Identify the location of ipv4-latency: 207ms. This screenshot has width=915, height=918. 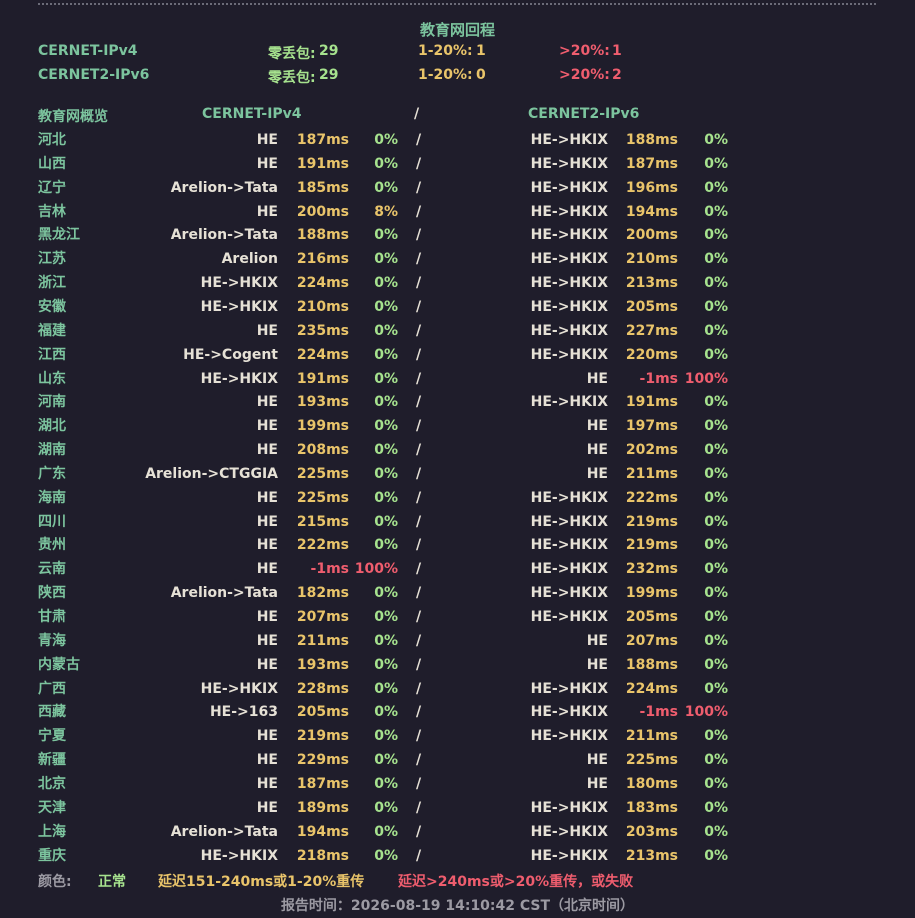
(322, 617).